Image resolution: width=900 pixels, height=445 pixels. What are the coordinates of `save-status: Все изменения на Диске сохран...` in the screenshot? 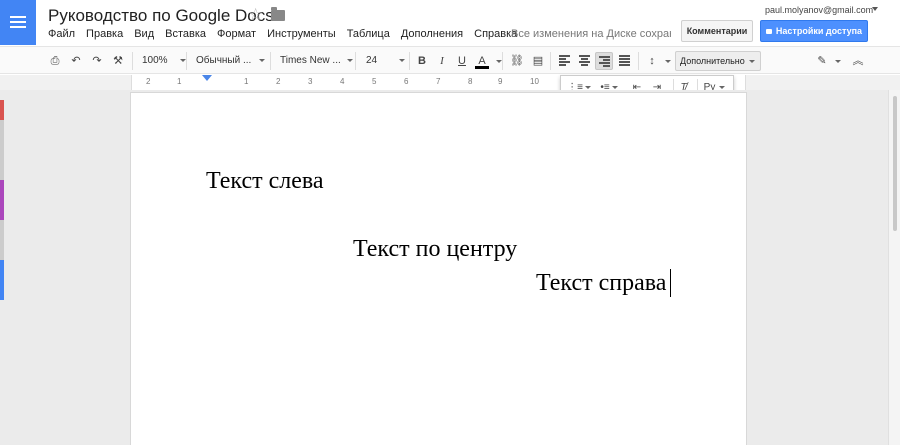 It's located at (591, 34).